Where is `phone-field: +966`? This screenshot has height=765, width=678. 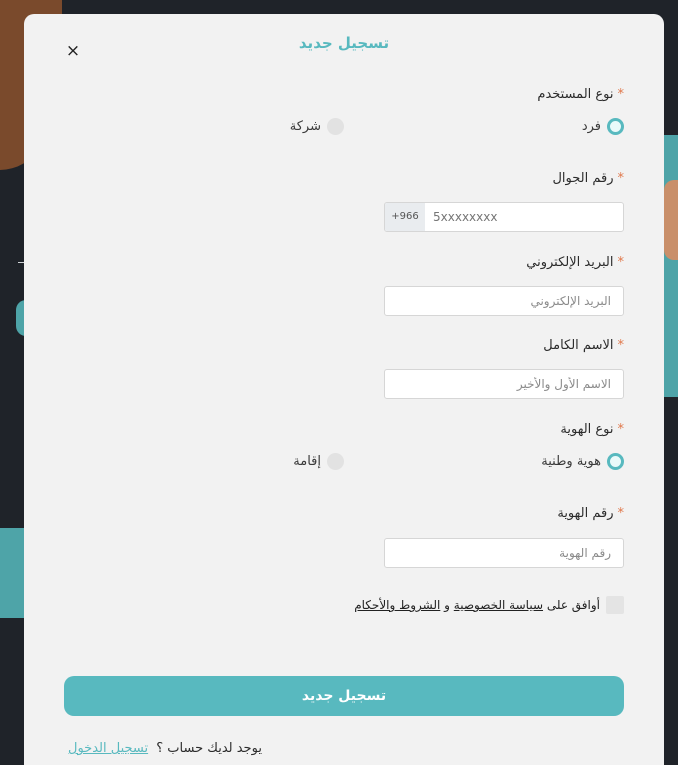 phone-field: +966 is located at coordinates (504, 217).